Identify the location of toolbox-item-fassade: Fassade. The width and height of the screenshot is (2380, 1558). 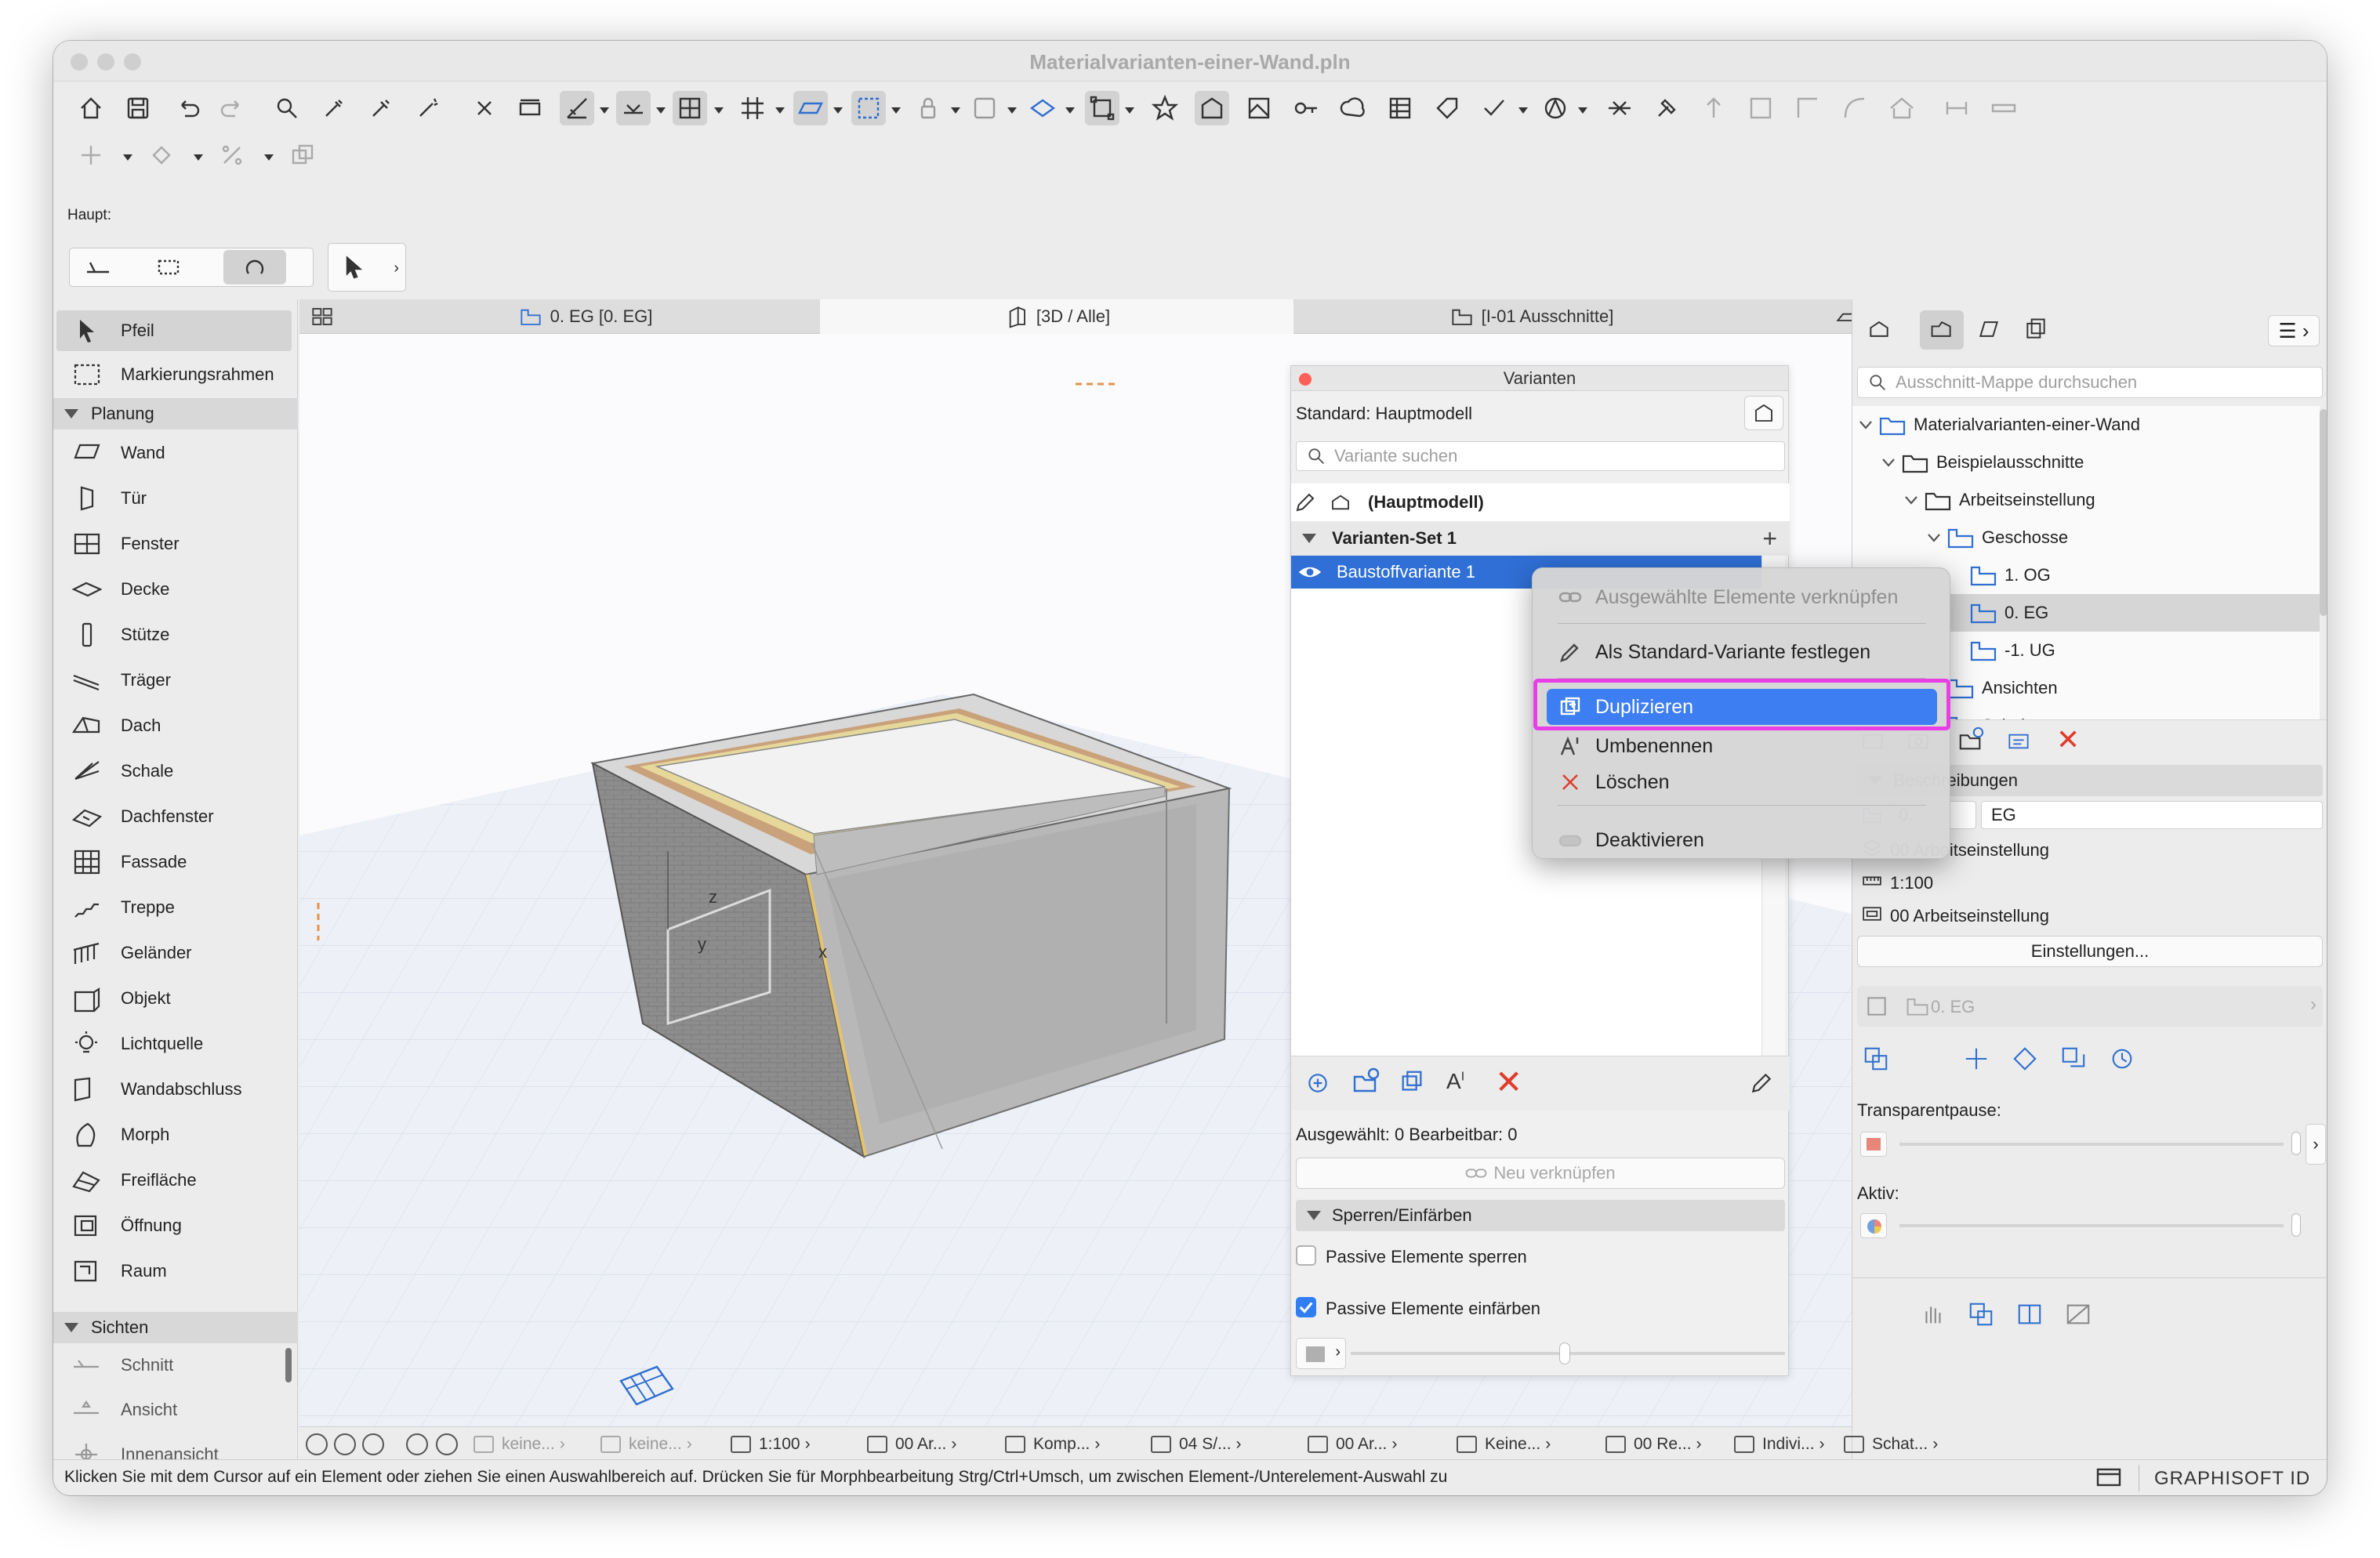
(174, 862).